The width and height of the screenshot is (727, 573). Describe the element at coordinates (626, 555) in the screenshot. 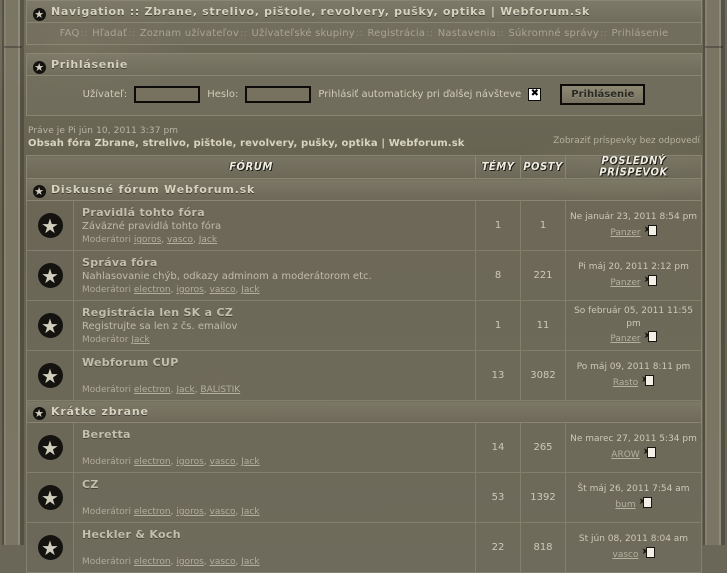

I see `last-post-author-link: vasco` at that location.